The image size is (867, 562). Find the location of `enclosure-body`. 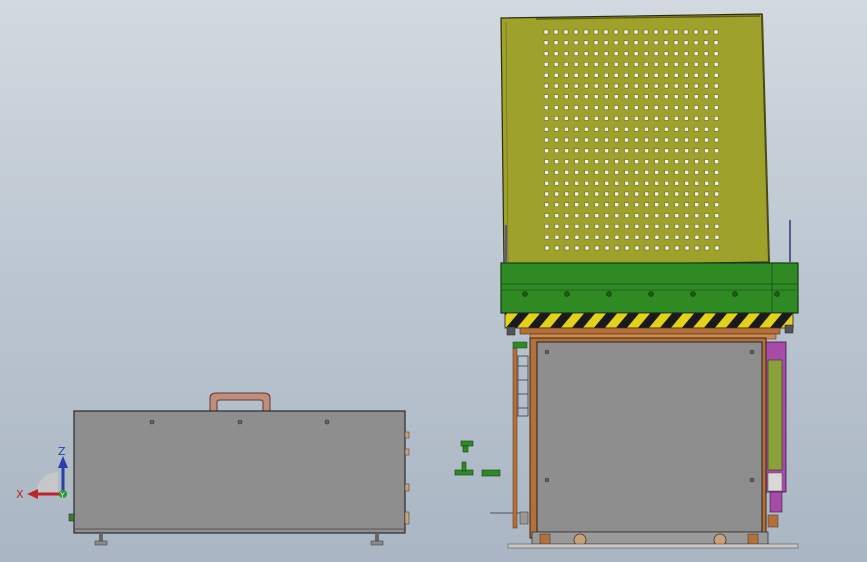

enclosure-body is located at coordinates (239, 472).